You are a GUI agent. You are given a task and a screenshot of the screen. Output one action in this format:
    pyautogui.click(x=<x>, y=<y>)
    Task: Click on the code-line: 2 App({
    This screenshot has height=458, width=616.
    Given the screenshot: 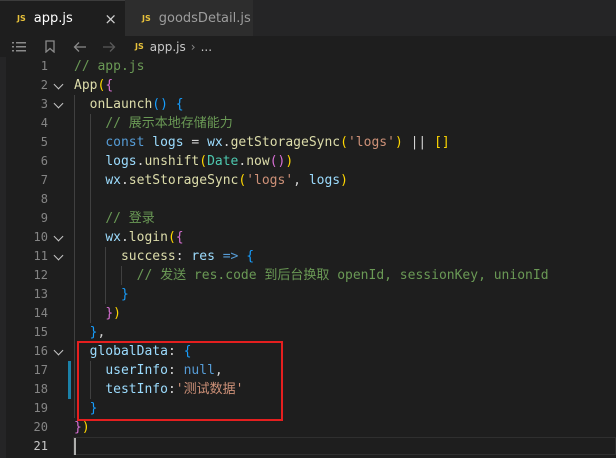 What is the action you would take?
    pyautogui.click(x=308, y=85)
    